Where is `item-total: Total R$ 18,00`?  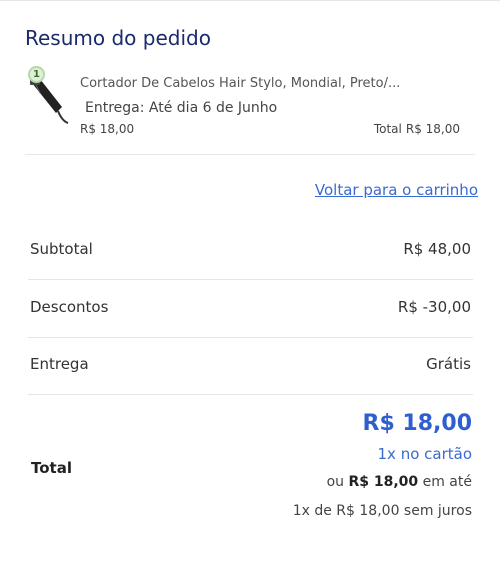 item-total: Total R$ 18,00 is located at coordinates (415, 129).